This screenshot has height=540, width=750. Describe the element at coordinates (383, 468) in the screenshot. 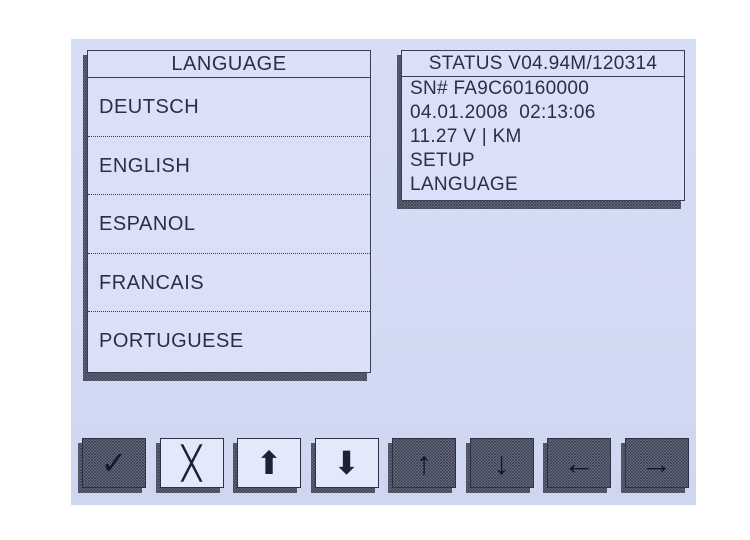

I see `button-bar: ✓ ╳ ⬆ ⬇ ↑ ↓ ← →` at that location.